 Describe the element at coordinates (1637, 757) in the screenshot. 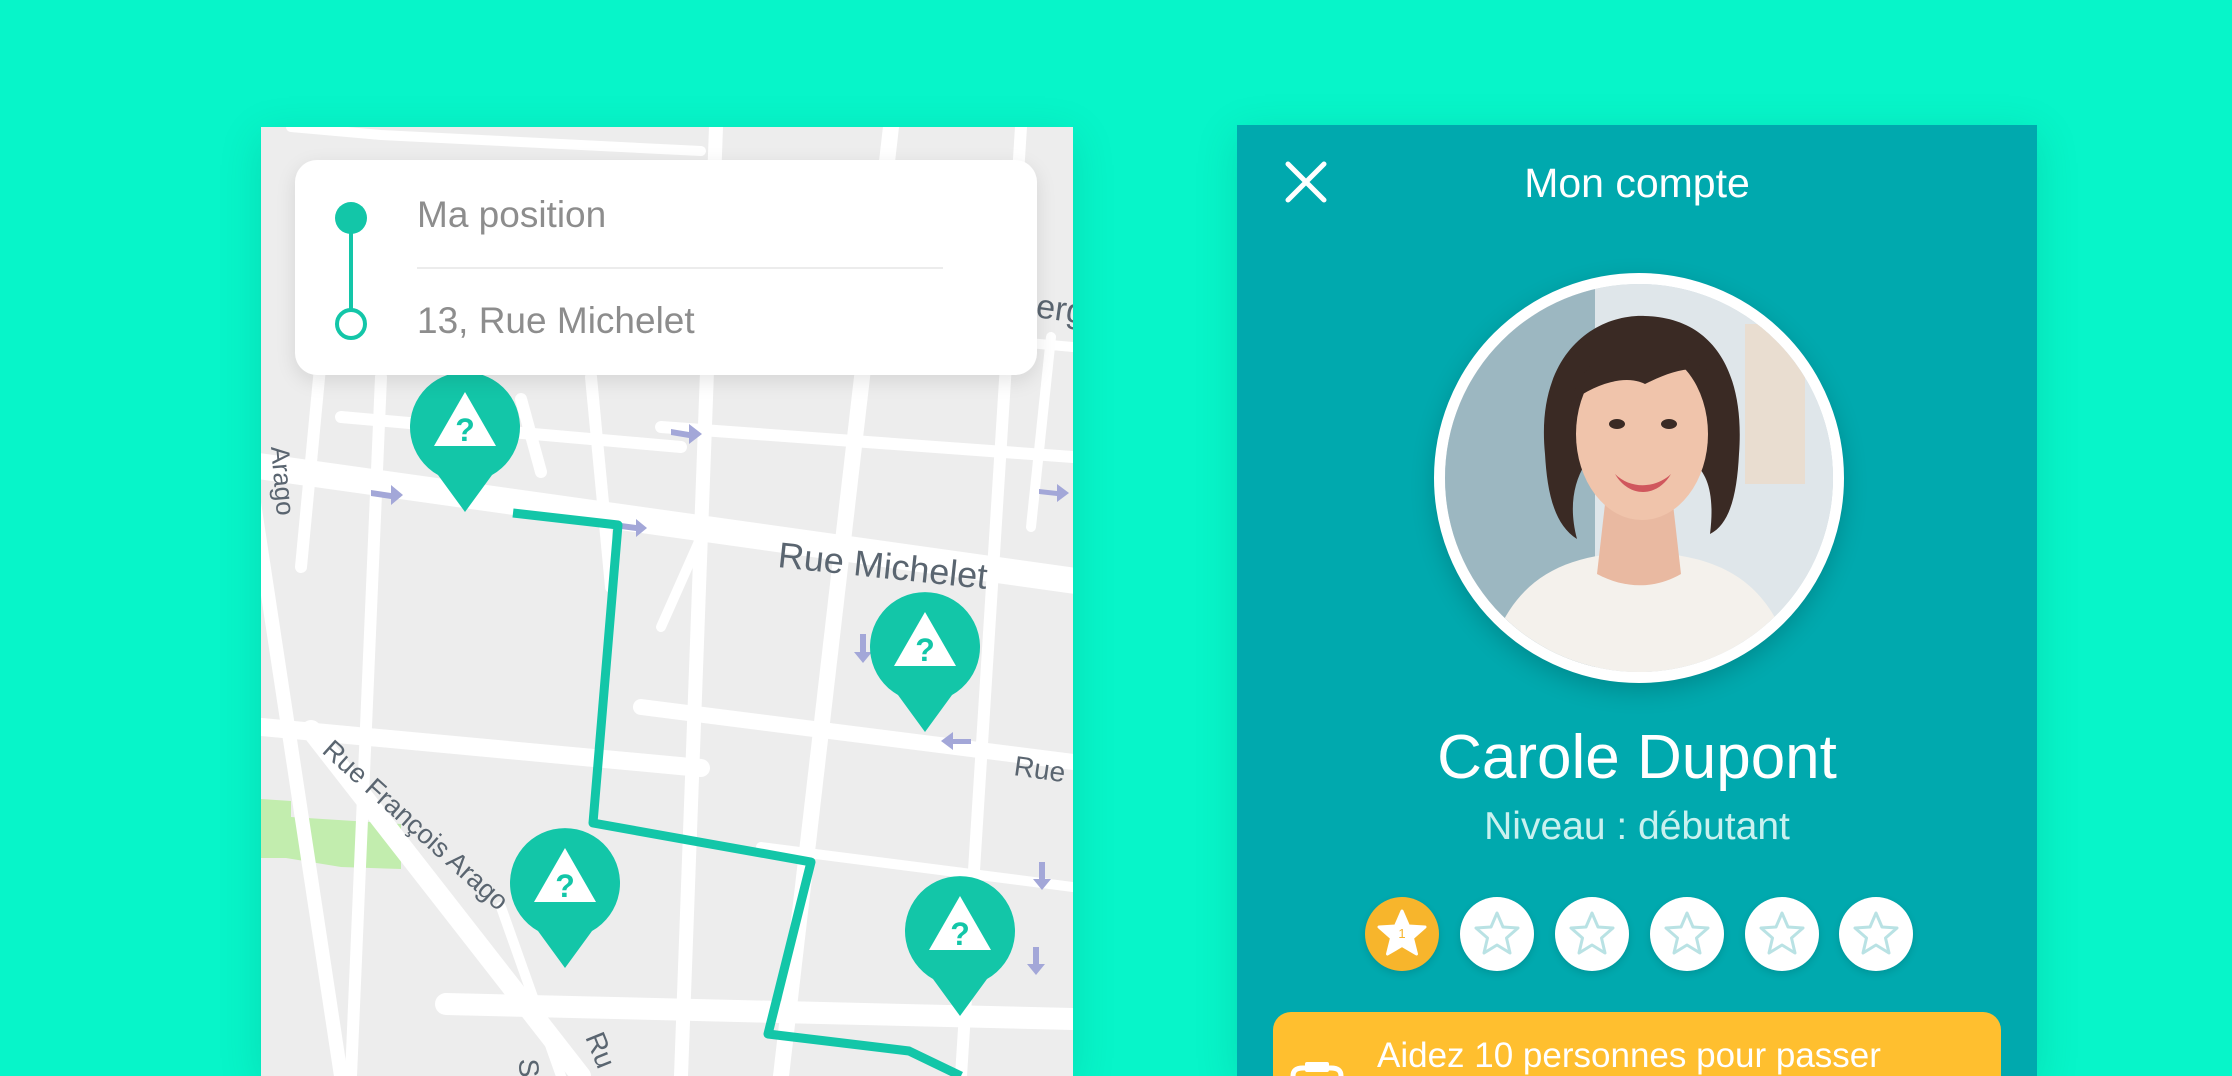

I see `user-name: Carole Dupont` at that location.